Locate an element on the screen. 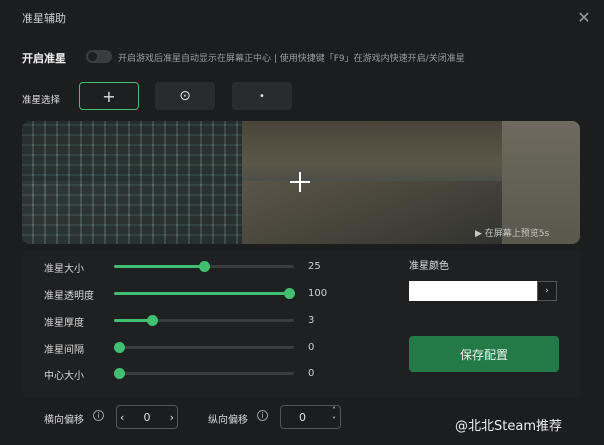 This screenshot has width=604, height=445. chevron-right-icon: › is located at coordinates (547, 291).